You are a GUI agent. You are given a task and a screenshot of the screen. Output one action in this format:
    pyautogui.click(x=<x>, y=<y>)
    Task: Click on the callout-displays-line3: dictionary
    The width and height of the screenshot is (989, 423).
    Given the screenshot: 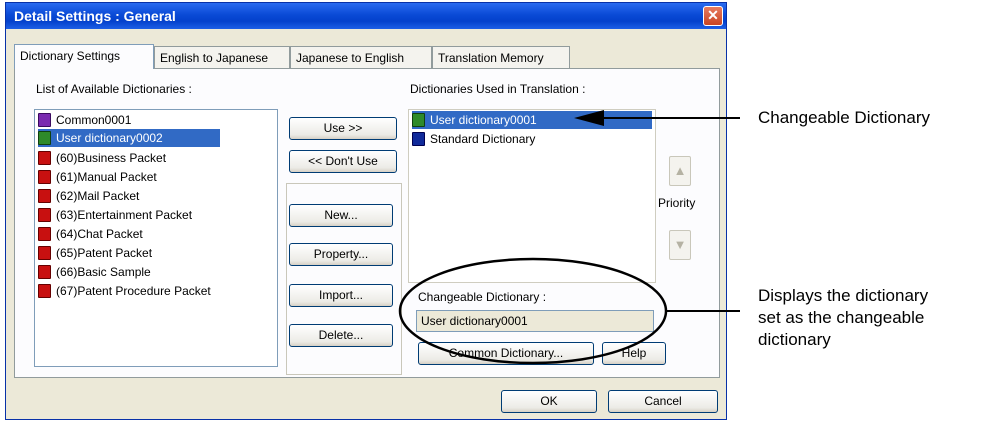 What is the action you would take?
    pyautogui.click(x=794, y=339)
    